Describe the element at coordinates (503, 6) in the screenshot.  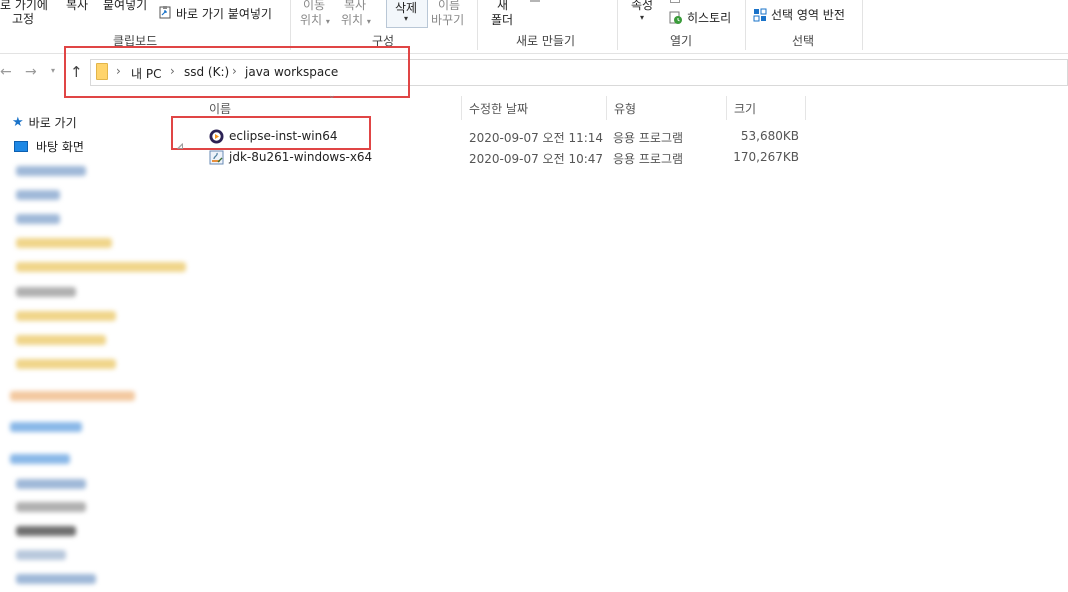
I see `new-folder-label-1: 새` at that location.